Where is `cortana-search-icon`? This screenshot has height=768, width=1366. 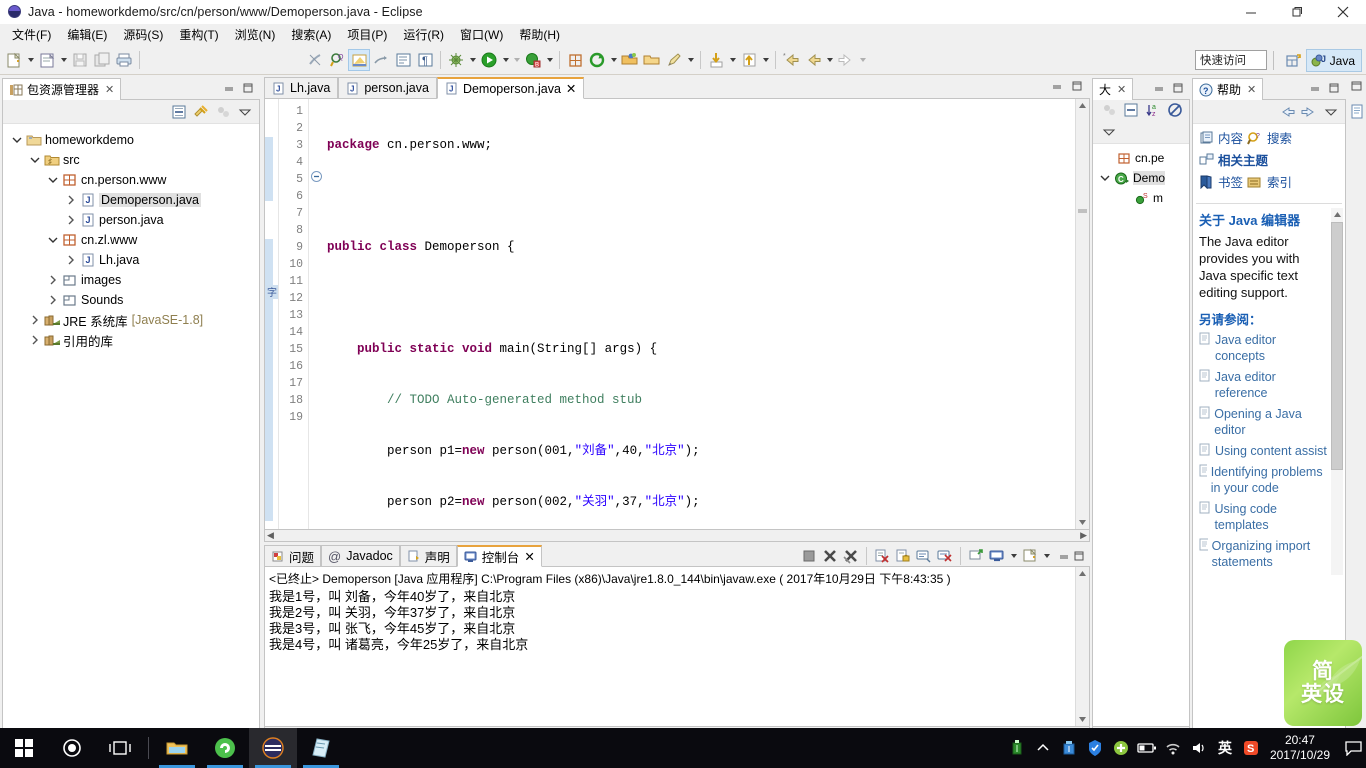
cortana-search-icon is located at coordinates (72, 748).